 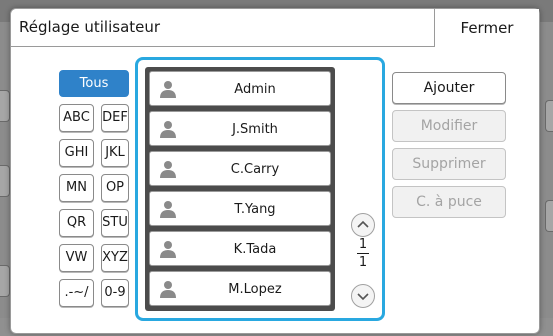 I want to click on user-name: M.Lopez, so click(x=255, y=289).